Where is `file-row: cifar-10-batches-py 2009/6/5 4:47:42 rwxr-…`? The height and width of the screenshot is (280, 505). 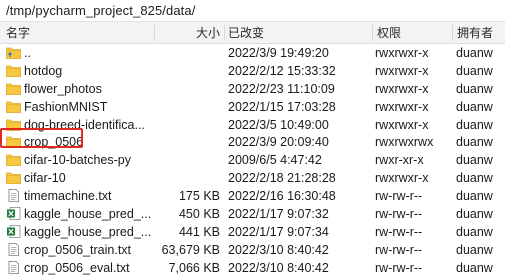 file-row: cifar-10-batches-py 2009/6/5 4:47:42 rwxr-… is located at coordinates (252, 160).